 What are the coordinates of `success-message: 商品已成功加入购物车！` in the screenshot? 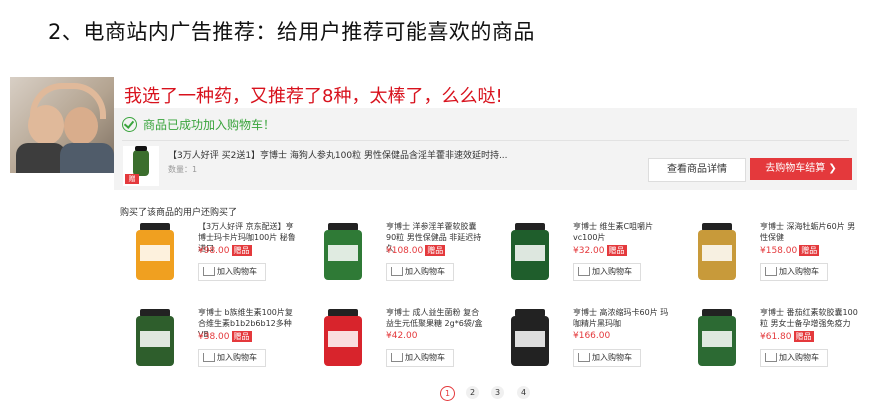 It's located at (198, 124).